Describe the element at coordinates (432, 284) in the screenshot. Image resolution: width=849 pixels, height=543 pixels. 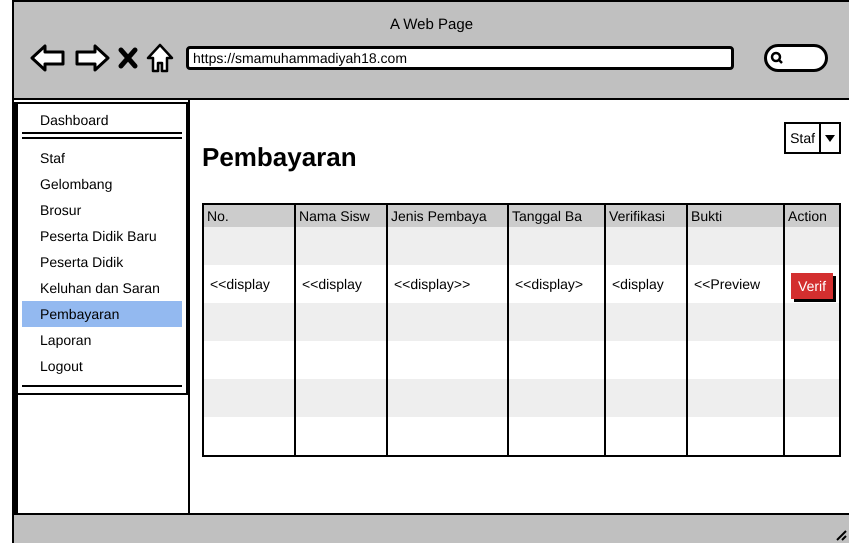
I see `table-cell-text: <<display>>` at that location.